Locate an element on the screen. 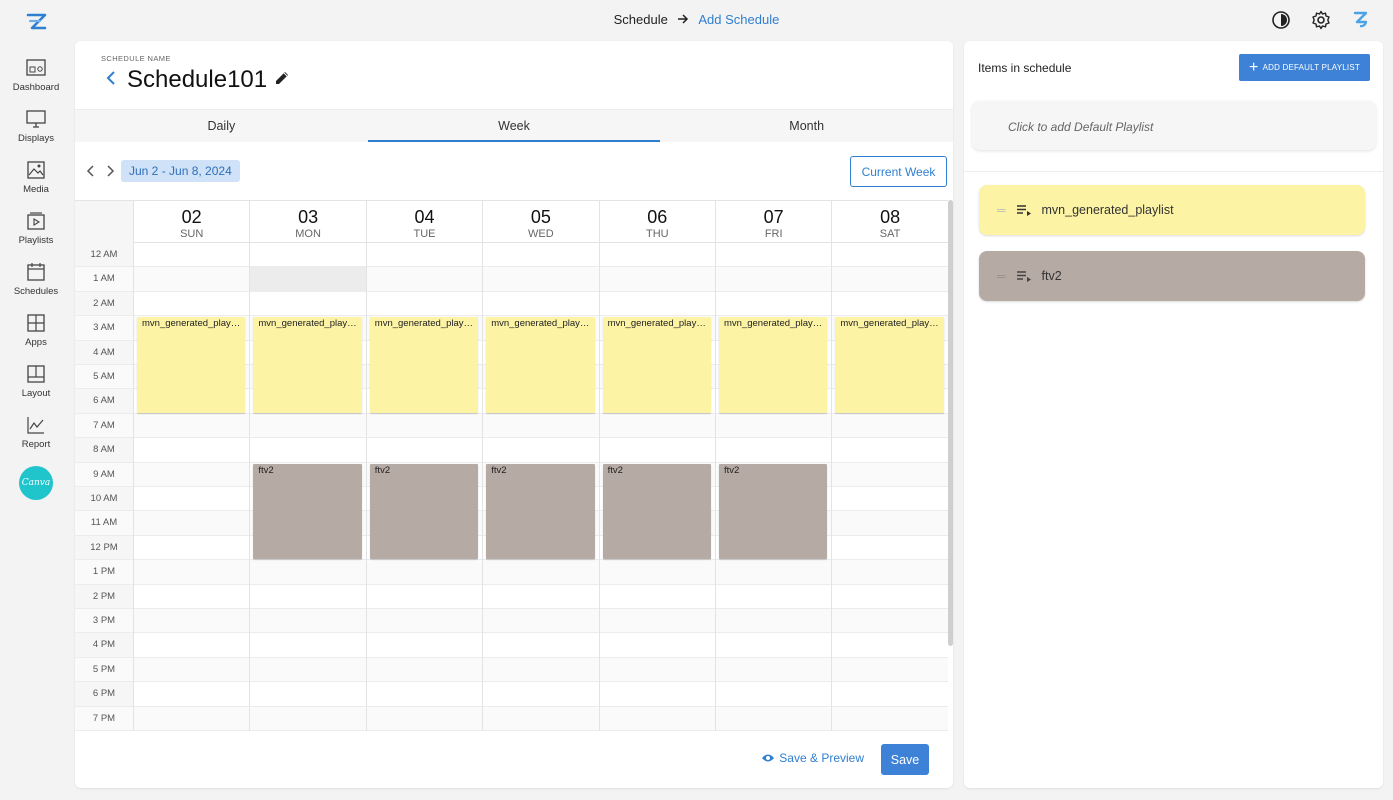 Image resolution: width=1393 pixels, height=800 pixels. sidebar-item-apps: Apps is located at coordinates (36, 332).